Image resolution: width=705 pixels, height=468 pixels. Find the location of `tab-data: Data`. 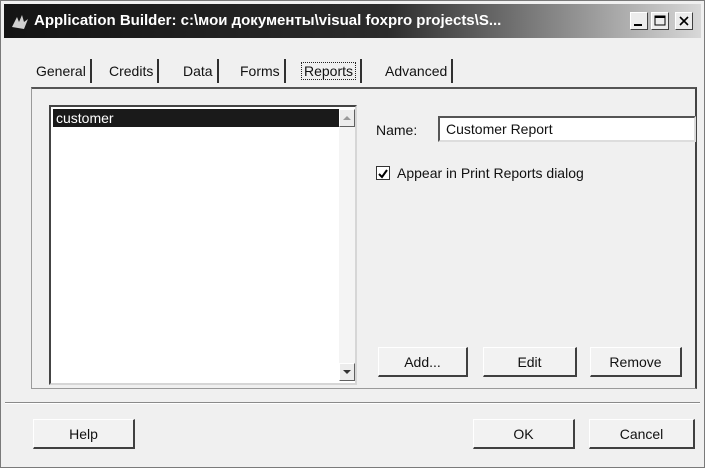

tab-data: Data is located at coordinates (199, 71).